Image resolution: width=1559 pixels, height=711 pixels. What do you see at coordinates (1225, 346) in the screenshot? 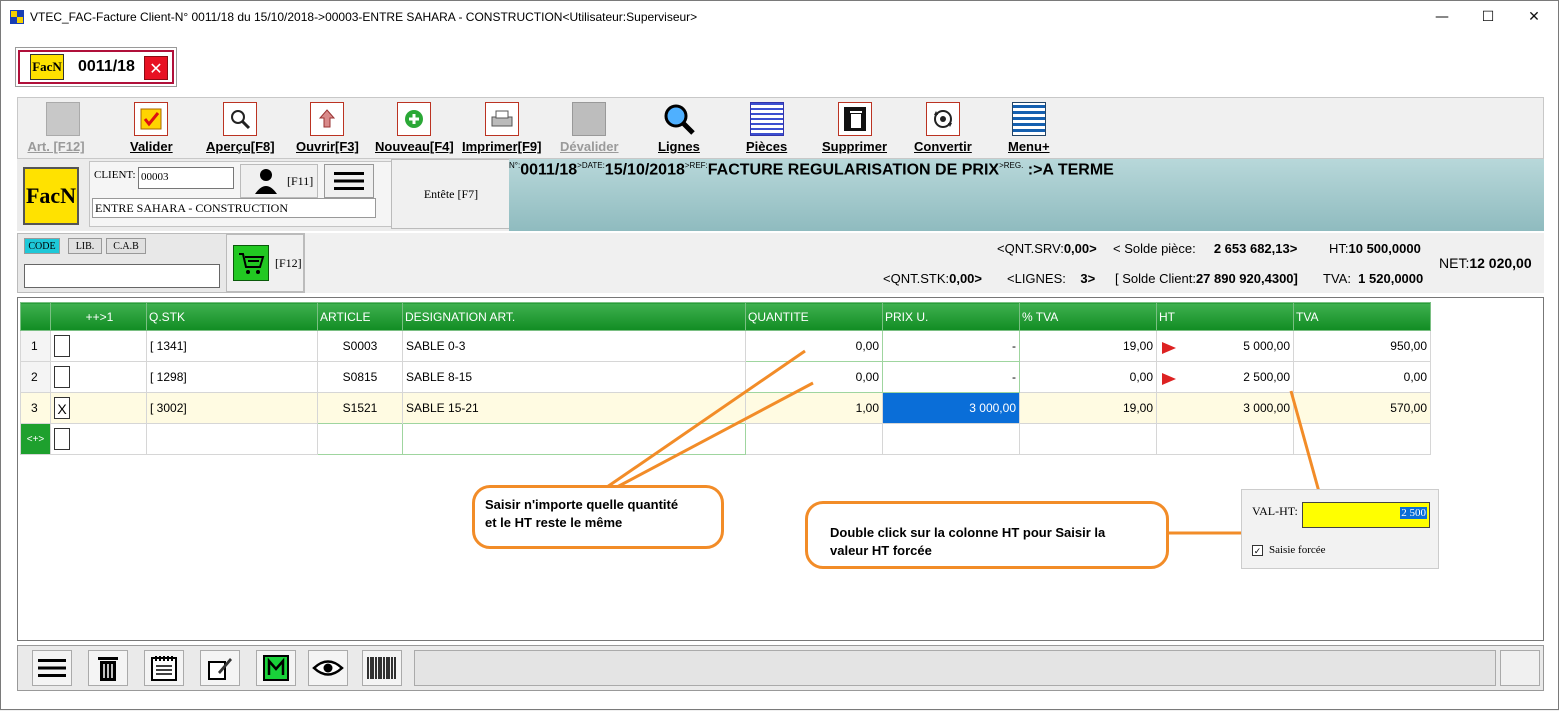
I see `cell-ht: 5 000,00` at bounding box center [1225, 346].